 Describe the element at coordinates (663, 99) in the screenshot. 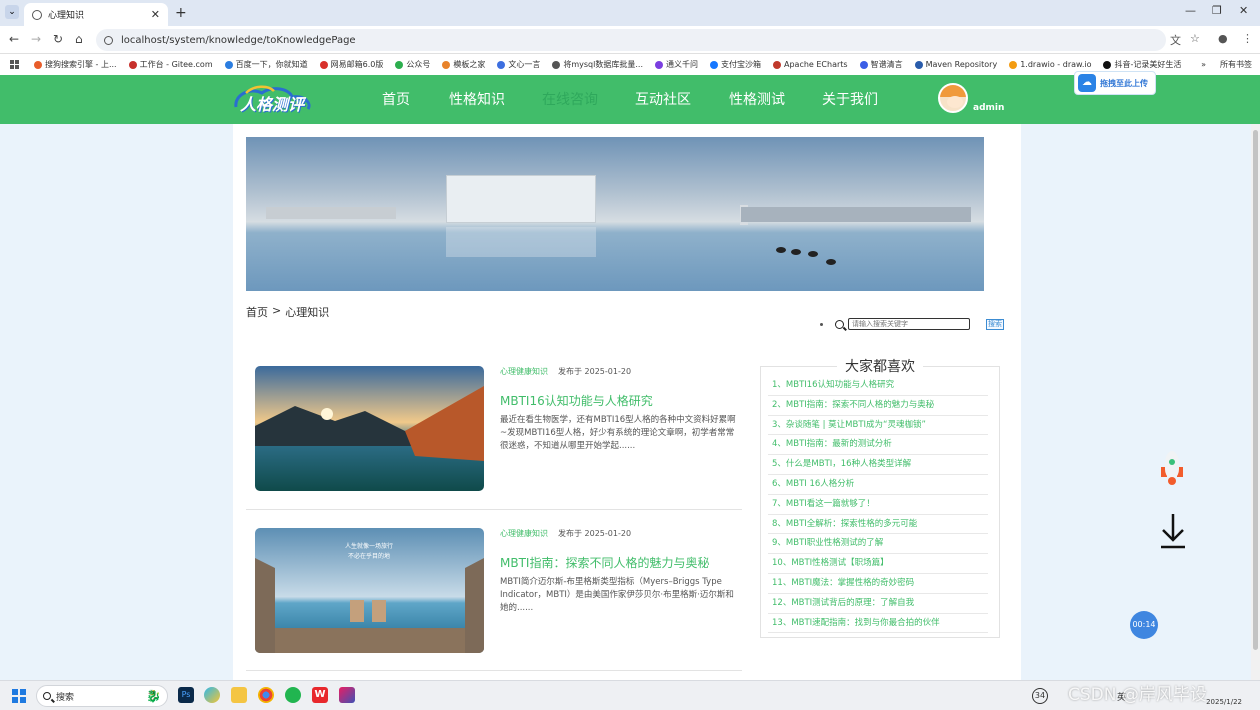

I see `nav-community: 互动社区` at that location.